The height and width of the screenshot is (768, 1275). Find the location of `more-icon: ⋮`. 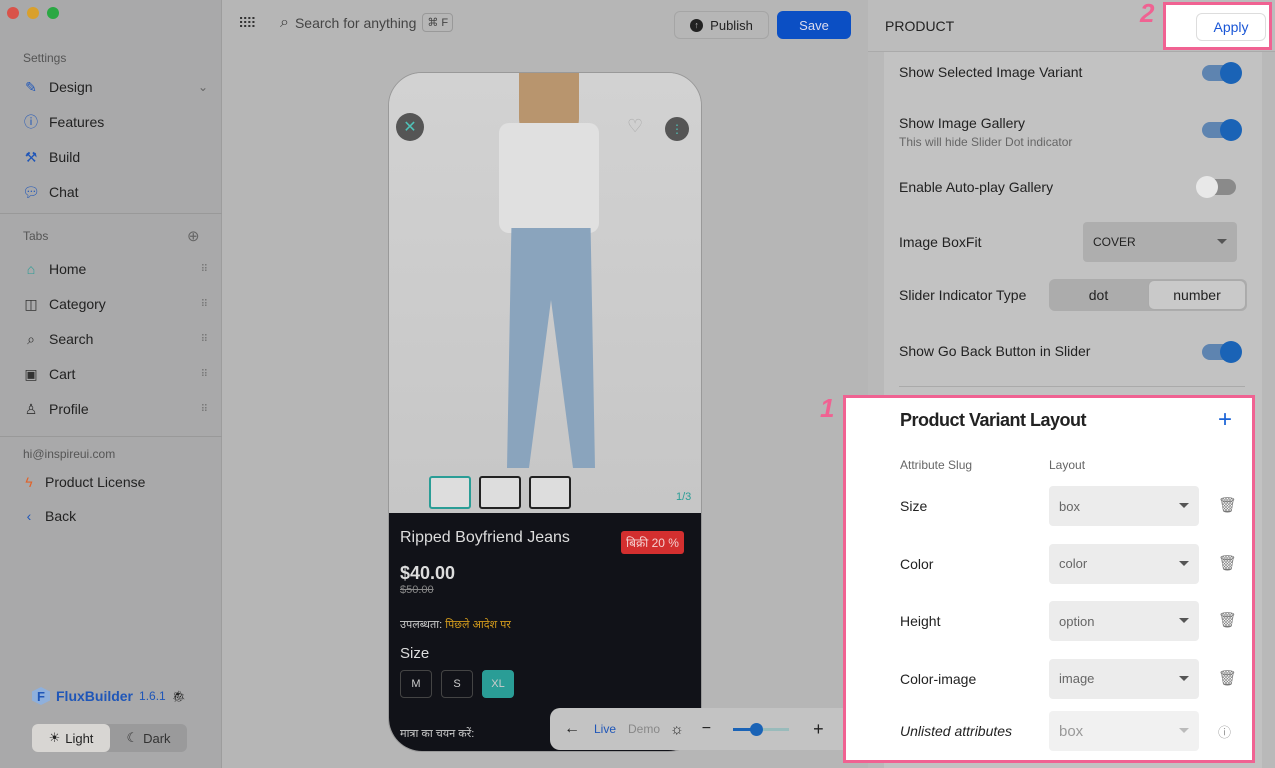

more-icon: ⋮ is located at coordinates (677, 129).